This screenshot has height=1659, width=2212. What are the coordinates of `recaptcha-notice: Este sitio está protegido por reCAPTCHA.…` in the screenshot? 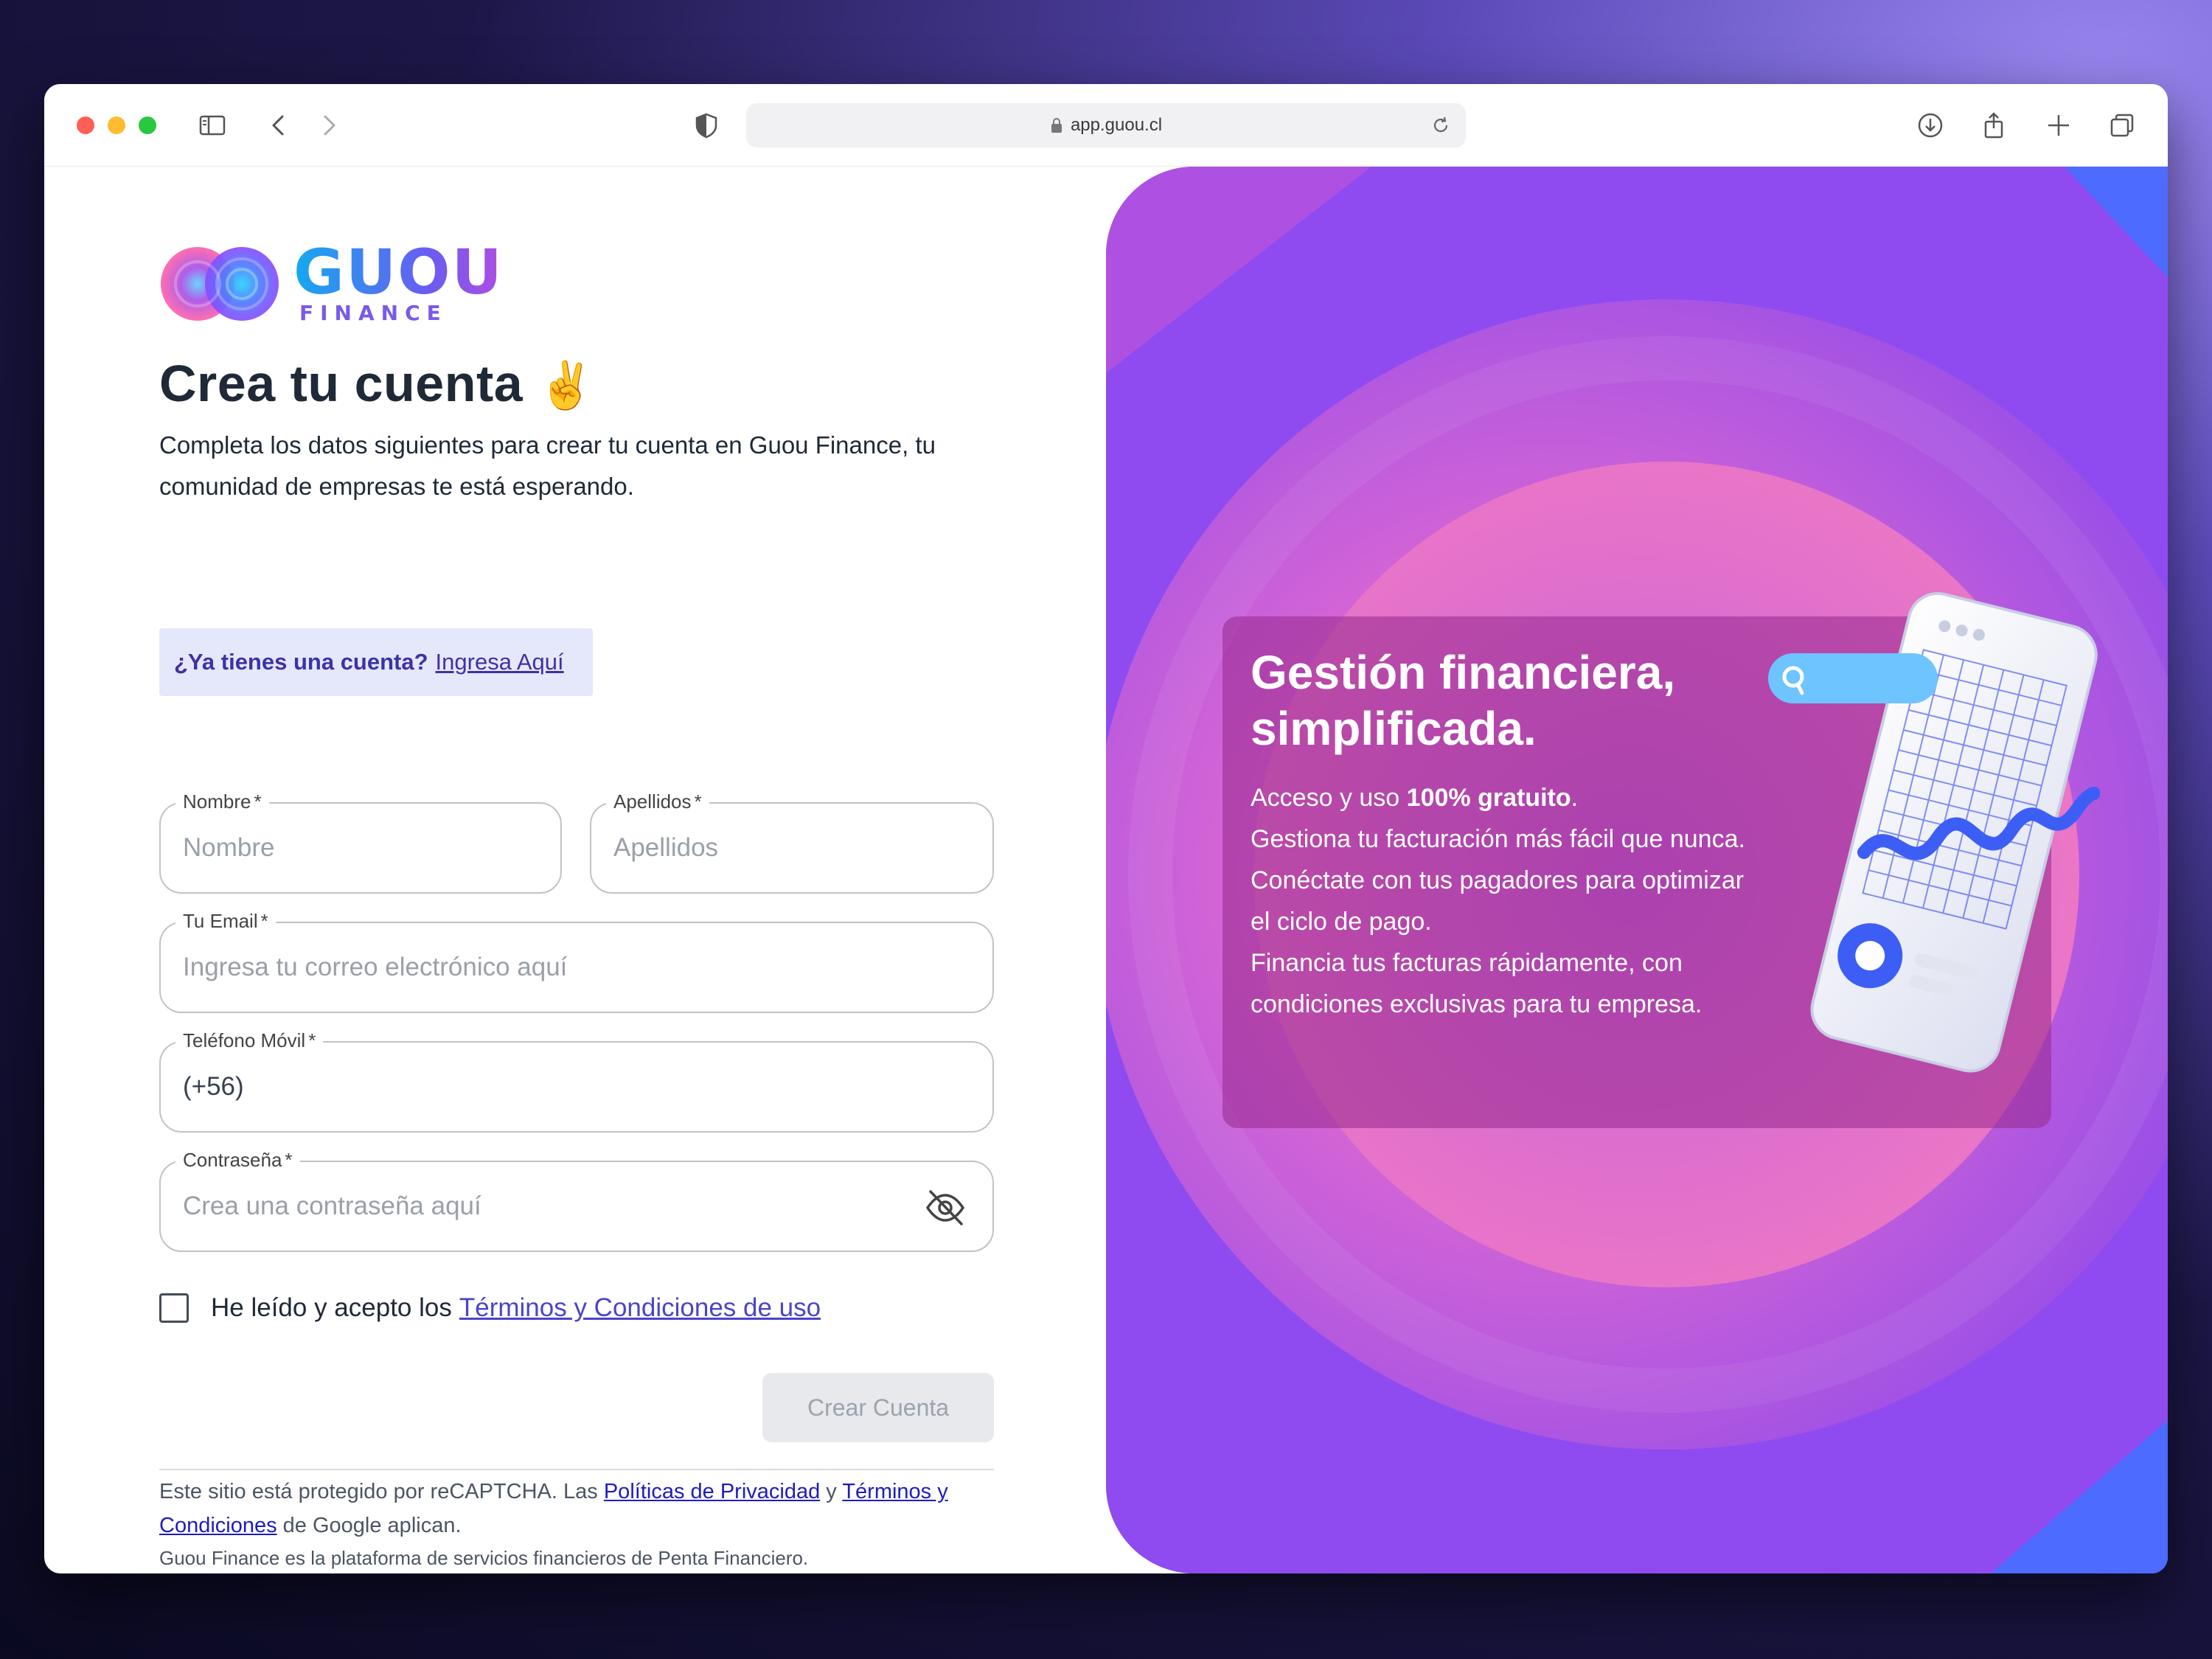 It's located at (553, 1508).